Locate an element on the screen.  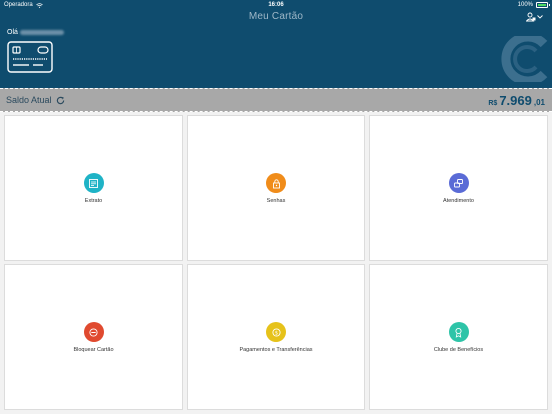
brand-logo-icon is located at coordinates (524, 59).